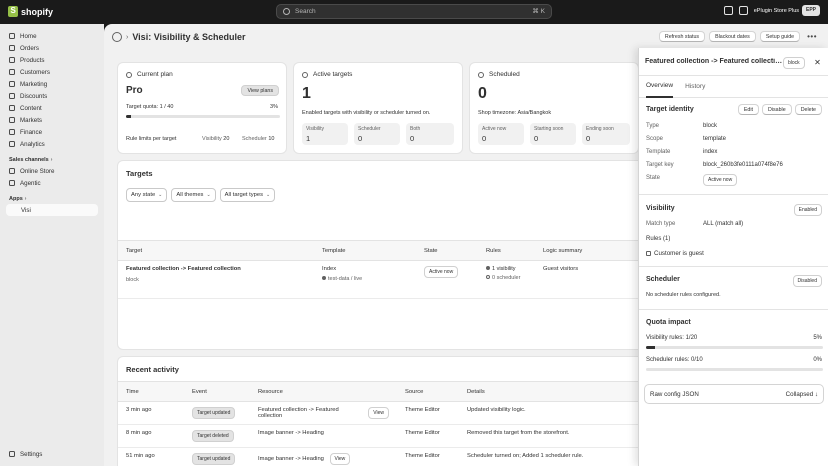 The image size is (828, 466). Describe the element at coordinates (733, 309) in the screenshot. I see `section-divider` at that location.